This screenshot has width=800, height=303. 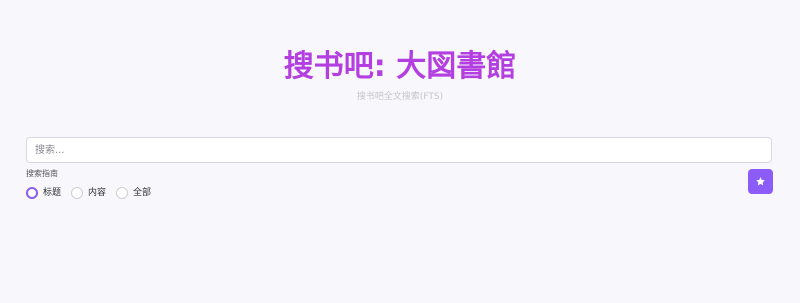 I want to click on scope-option-label: 内容, so click(x=97, y=193).